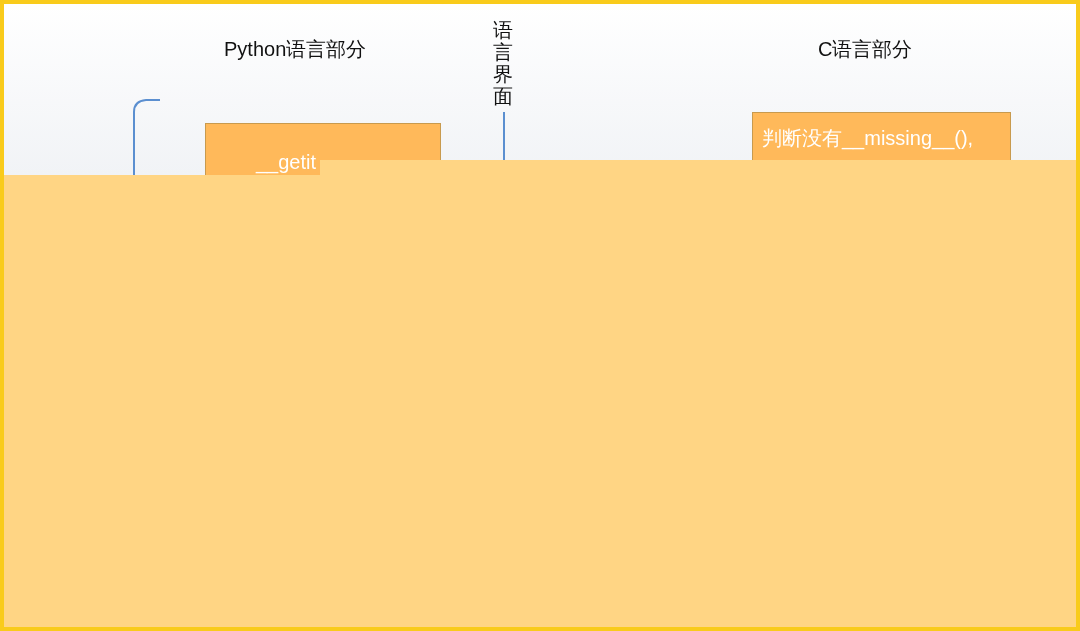  I want to click on section-title: C语言部分, so click(865, 49).